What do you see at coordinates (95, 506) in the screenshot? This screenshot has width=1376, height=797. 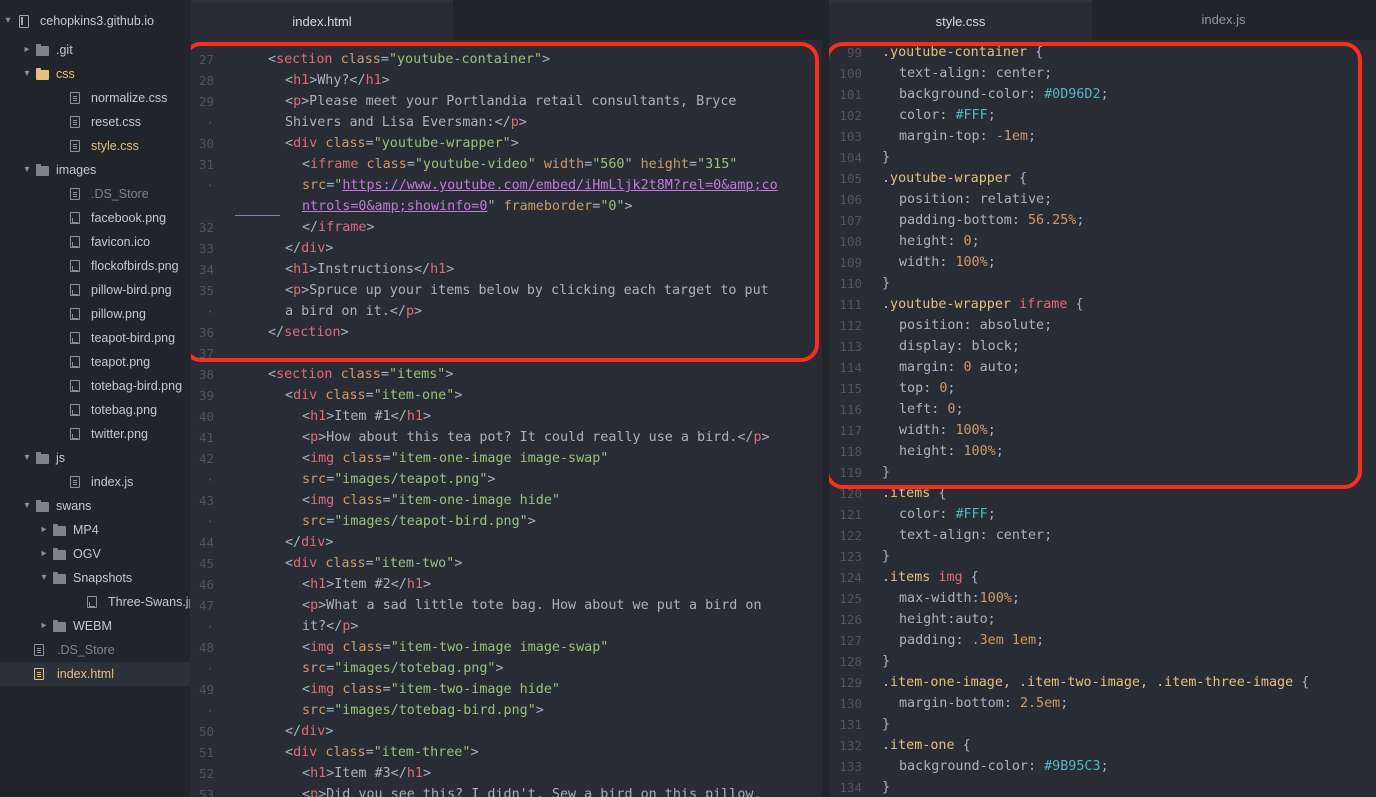 I see `tree-folder: ▾ swans` at bounding box center [95, 506].